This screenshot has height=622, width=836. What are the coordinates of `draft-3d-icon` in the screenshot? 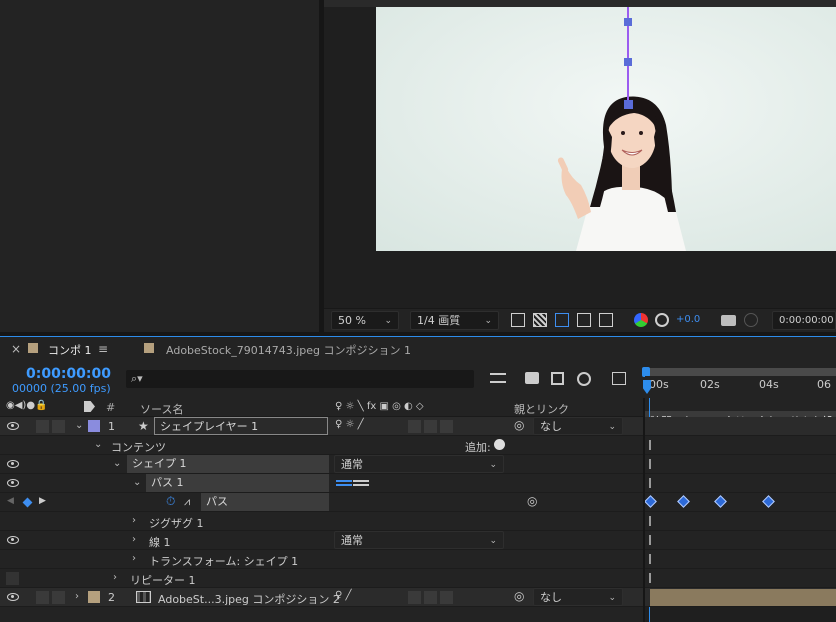 It's located at (532, 378).